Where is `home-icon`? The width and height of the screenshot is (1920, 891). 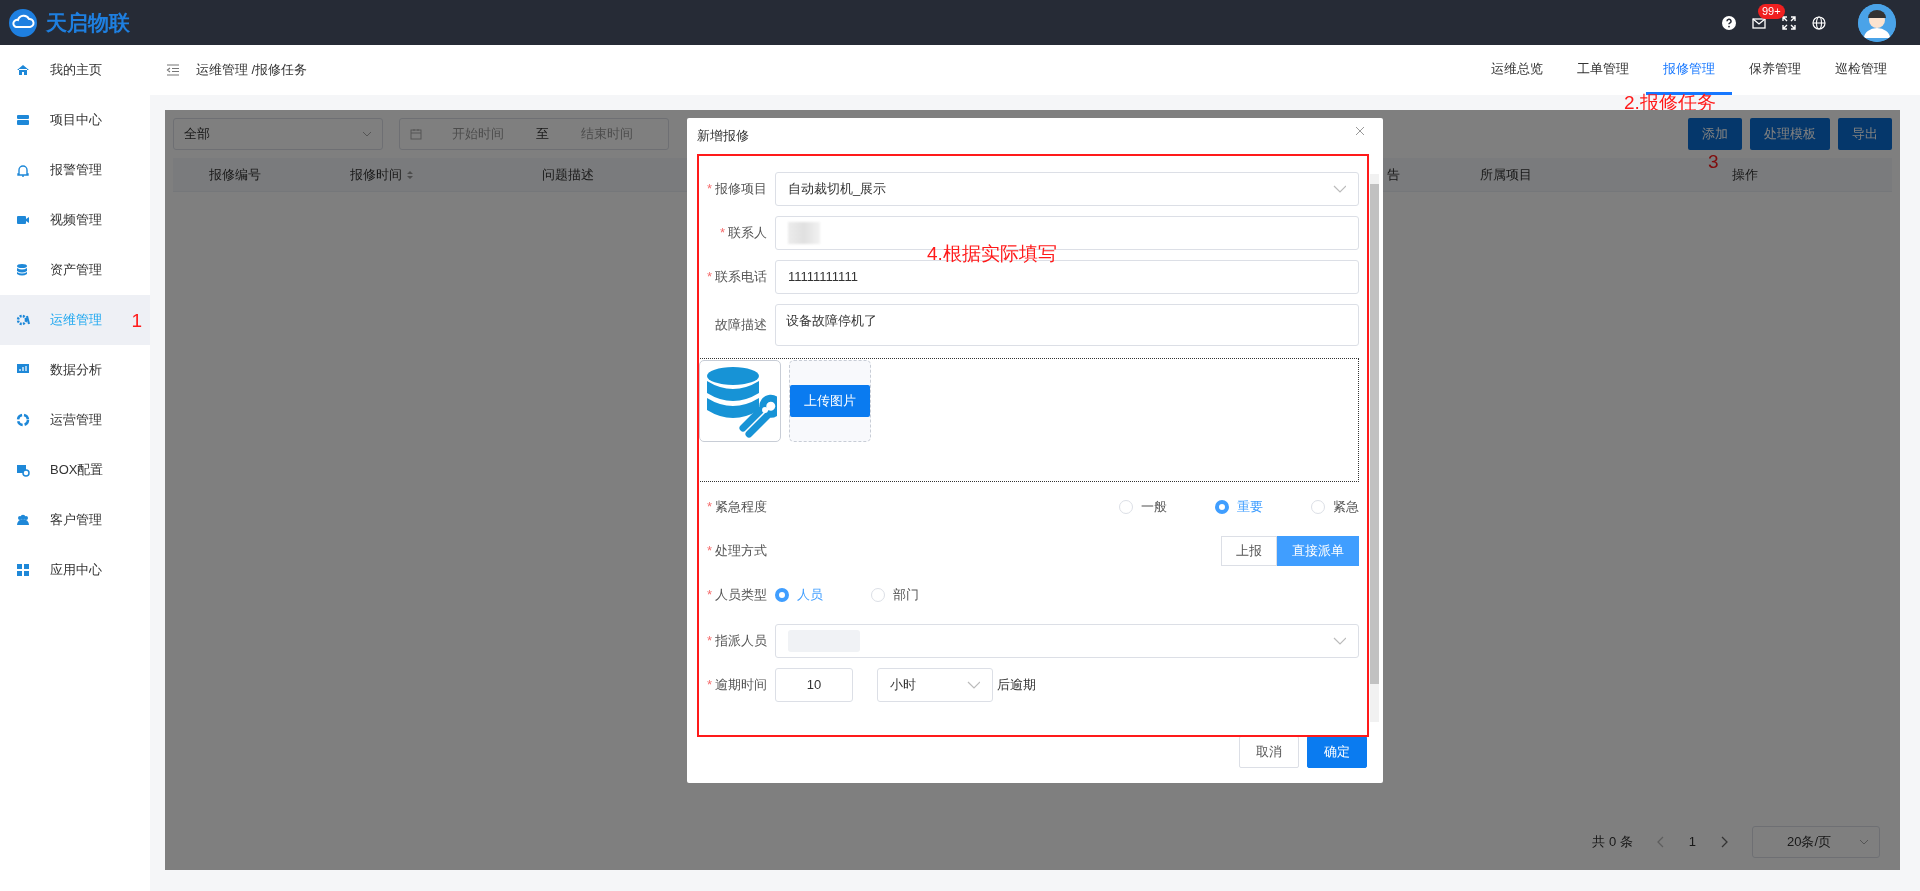
home-icon is located at coordinates (23, 70).